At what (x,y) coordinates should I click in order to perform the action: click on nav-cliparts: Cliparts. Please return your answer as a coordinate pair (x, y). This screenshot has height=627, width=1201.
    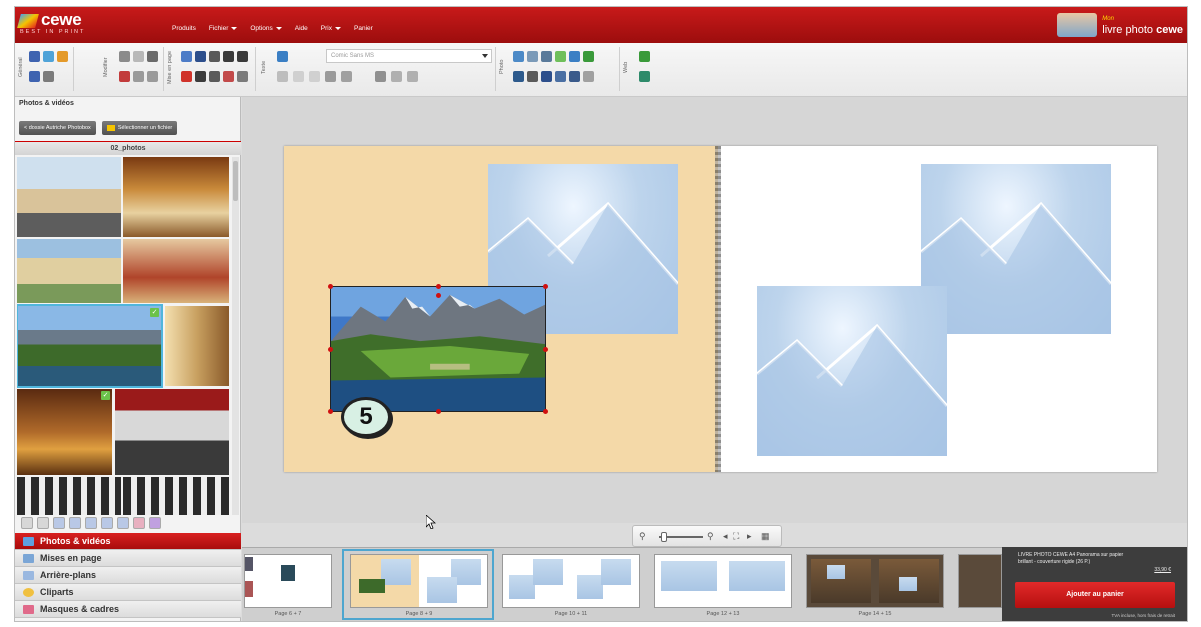
    Looking at the image, I should click on (128, 592).